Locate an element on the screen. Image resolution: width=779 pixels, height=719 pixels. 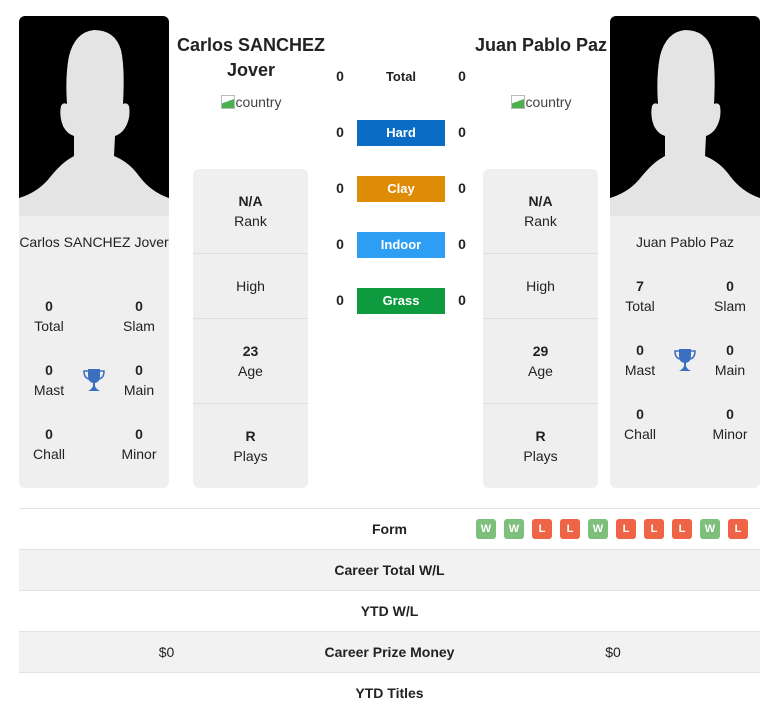
surface-clay-badge: Clay is located at coordinates (401, 189).